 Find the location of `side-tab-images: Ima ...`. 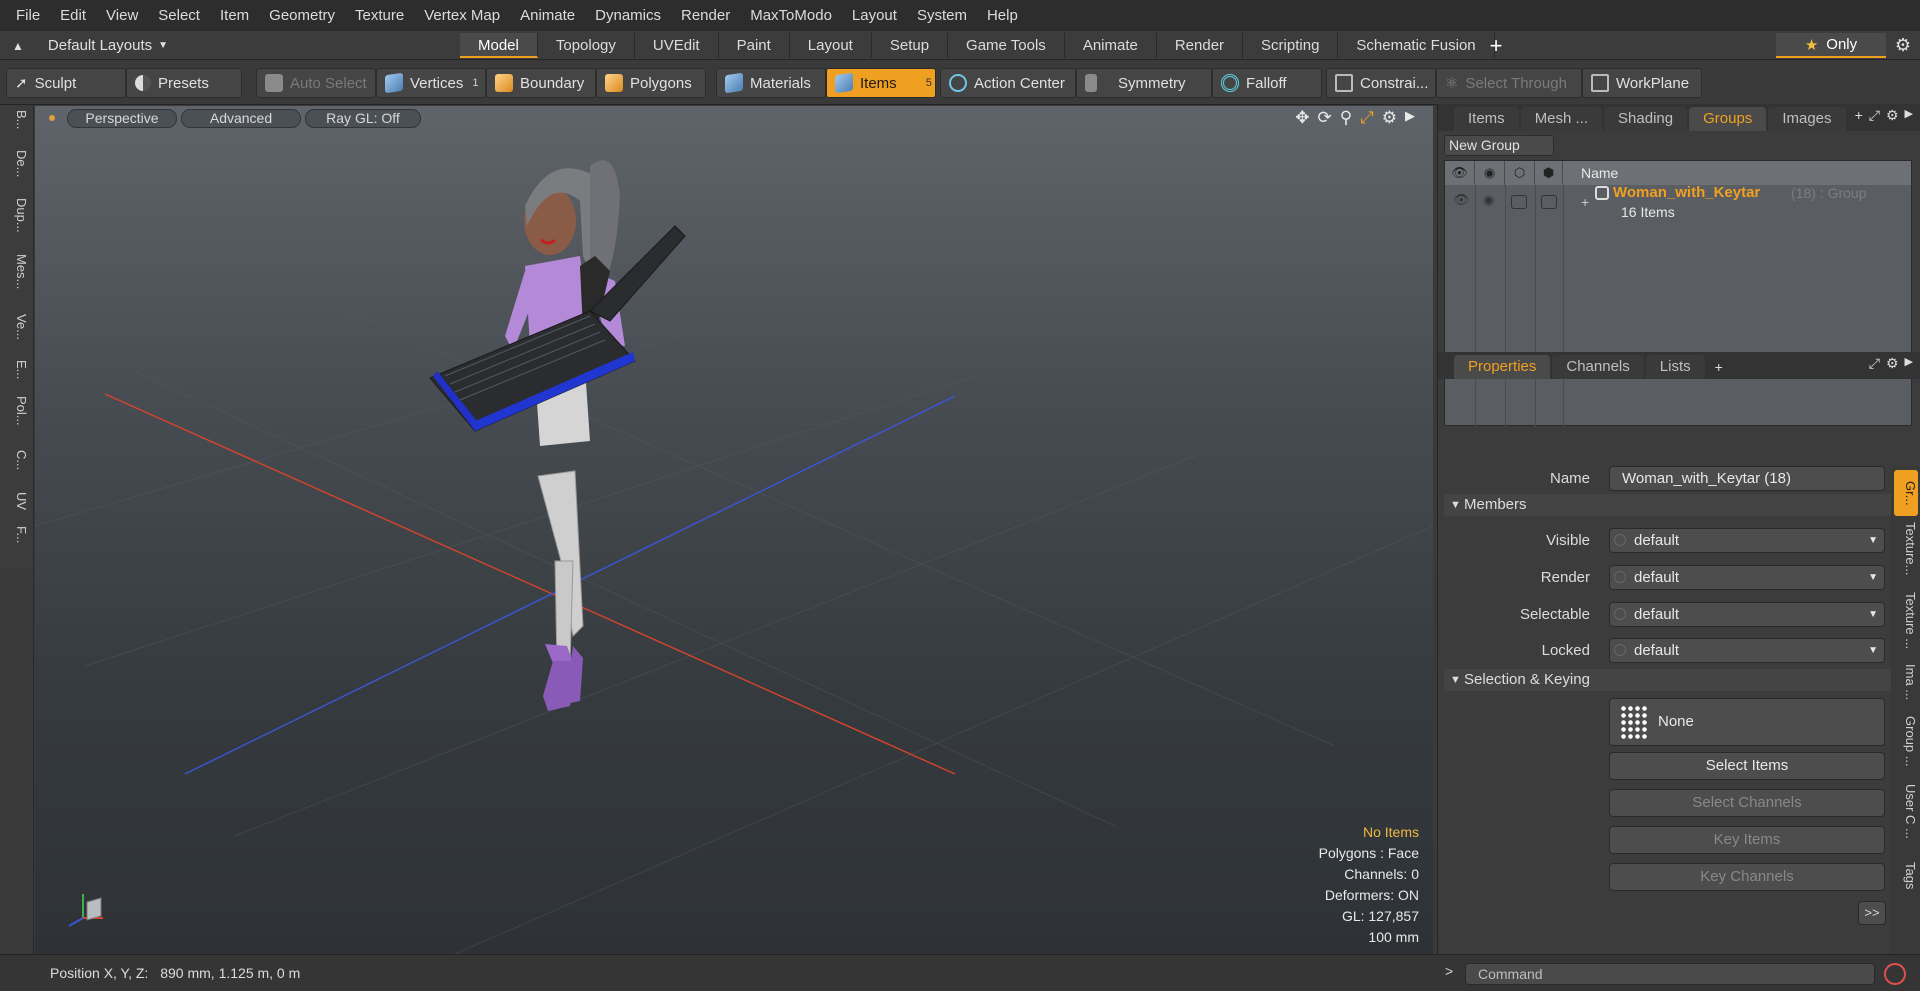

side-tab-images: Ima ... is located at coordinates (1906, 682).